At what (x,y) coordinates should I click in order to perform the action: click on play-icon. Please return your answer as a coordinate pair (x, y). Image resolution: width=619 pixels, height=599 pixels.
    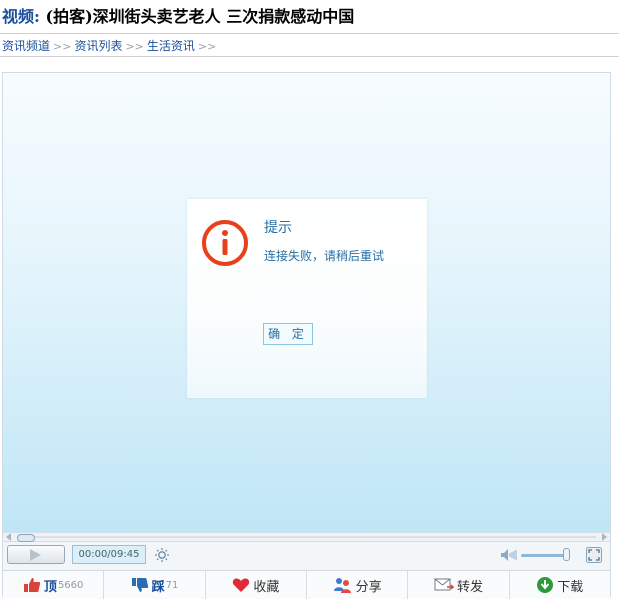
    Looking at the image, I should click on (35, 555).